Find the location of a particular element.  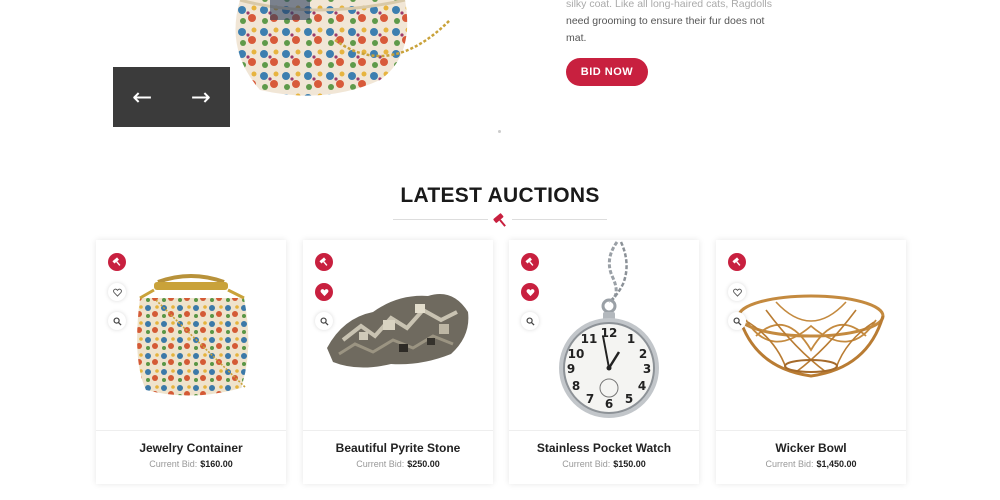

current-bid: Current Bid: $160.00 is located at coordinates (191, 464).